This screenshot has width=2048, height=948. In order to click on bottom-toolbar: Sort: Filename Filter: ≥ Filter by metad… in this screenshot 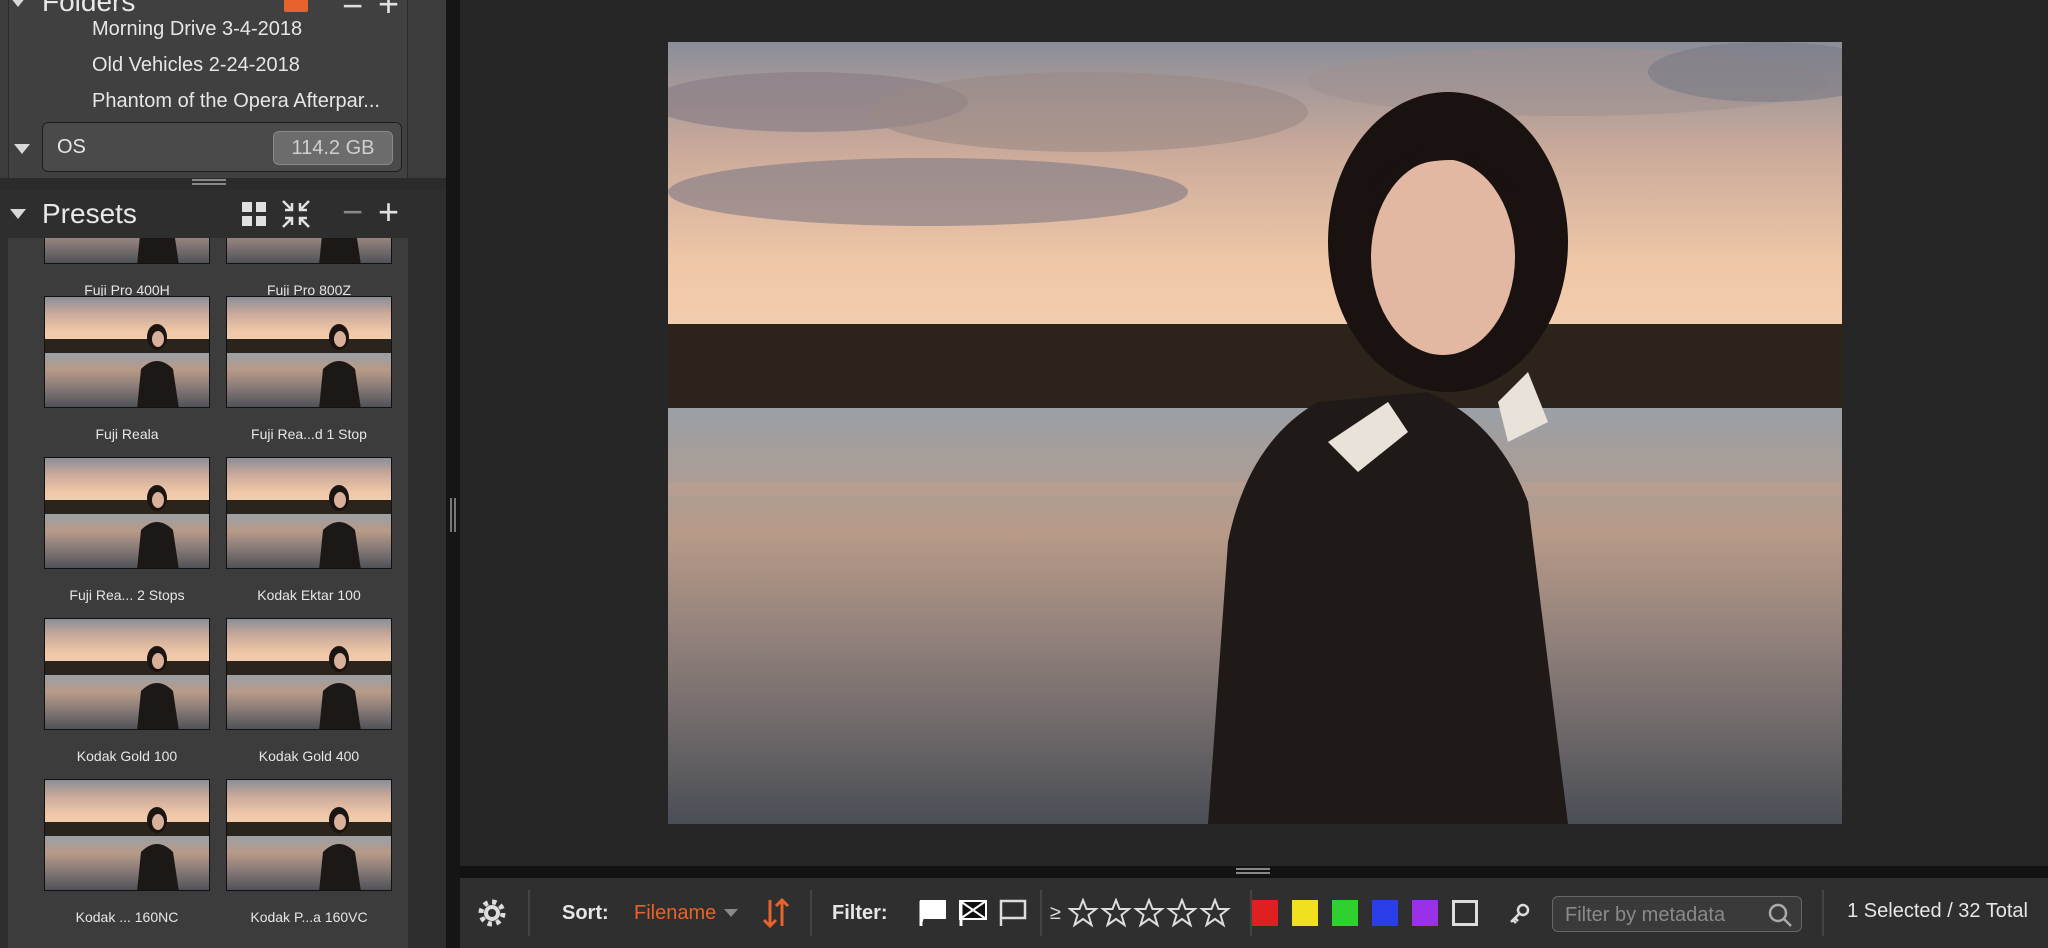, I will do `click(1254, 913)`.